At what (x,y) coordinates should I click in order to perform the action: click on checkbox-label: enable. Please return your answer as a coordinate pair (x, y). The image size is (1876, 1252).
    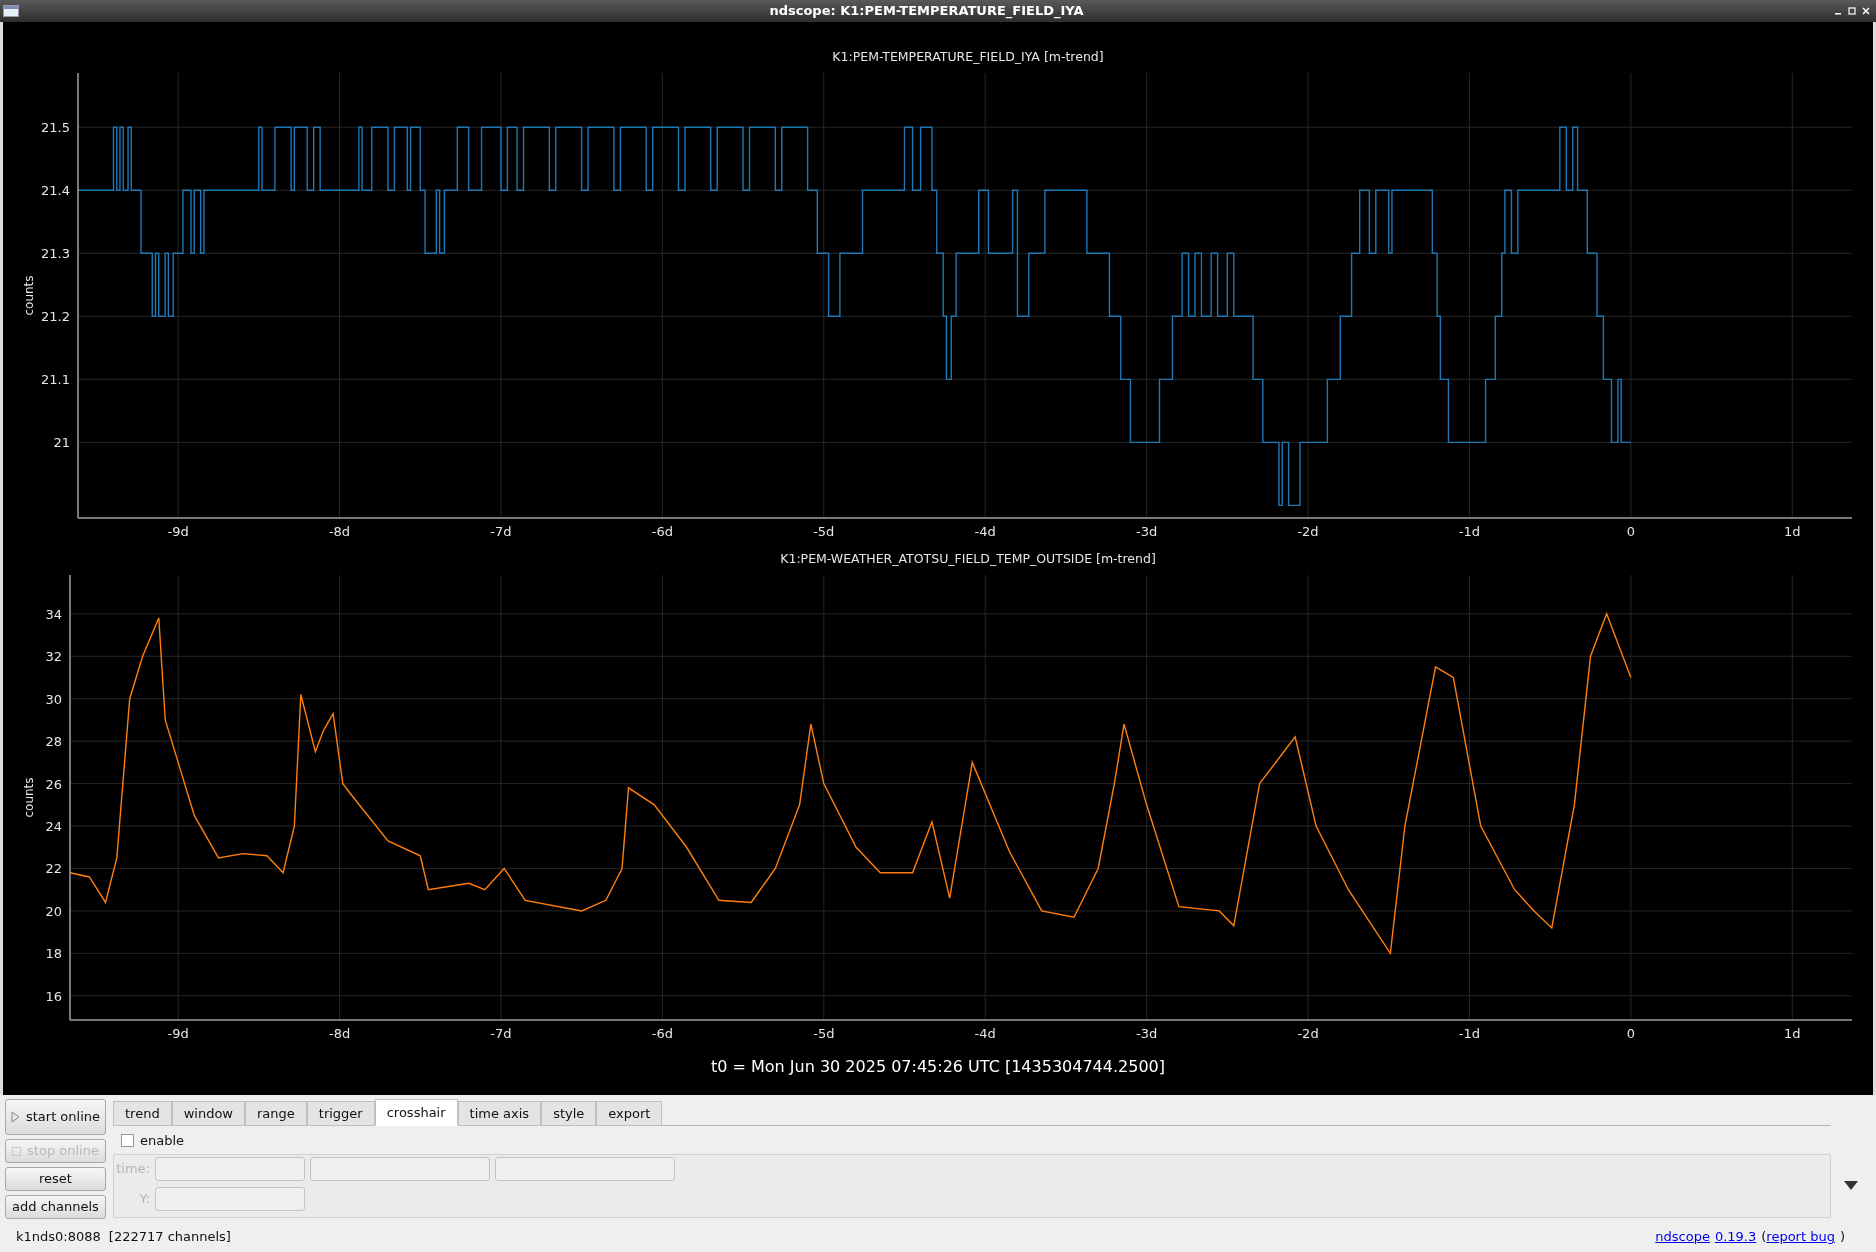
    Looking at the image, I should click on (162, 1141).